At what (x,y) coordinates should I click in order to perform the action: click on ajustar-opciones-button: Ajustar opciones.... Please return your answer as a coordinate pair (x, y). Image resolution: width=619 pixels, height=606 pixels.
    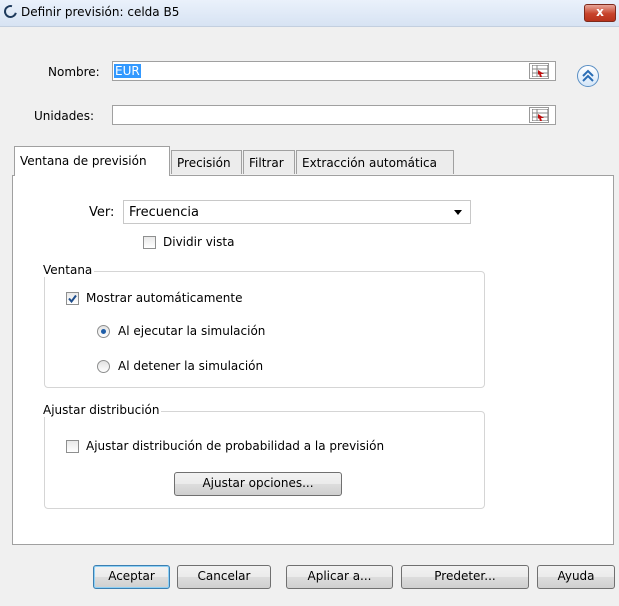
    Looking at the image, I should click on (258, 484).